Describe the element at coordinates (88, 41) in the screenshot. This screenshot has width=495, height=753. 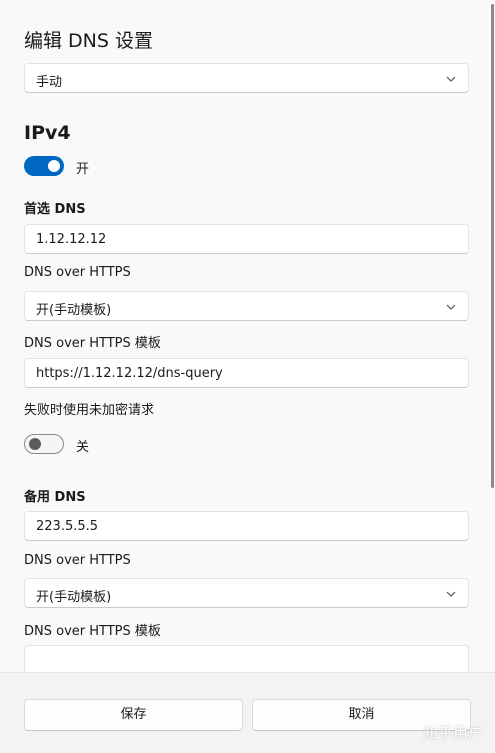
I see `dialog-title: 编辑 DNS 设置` at that location.